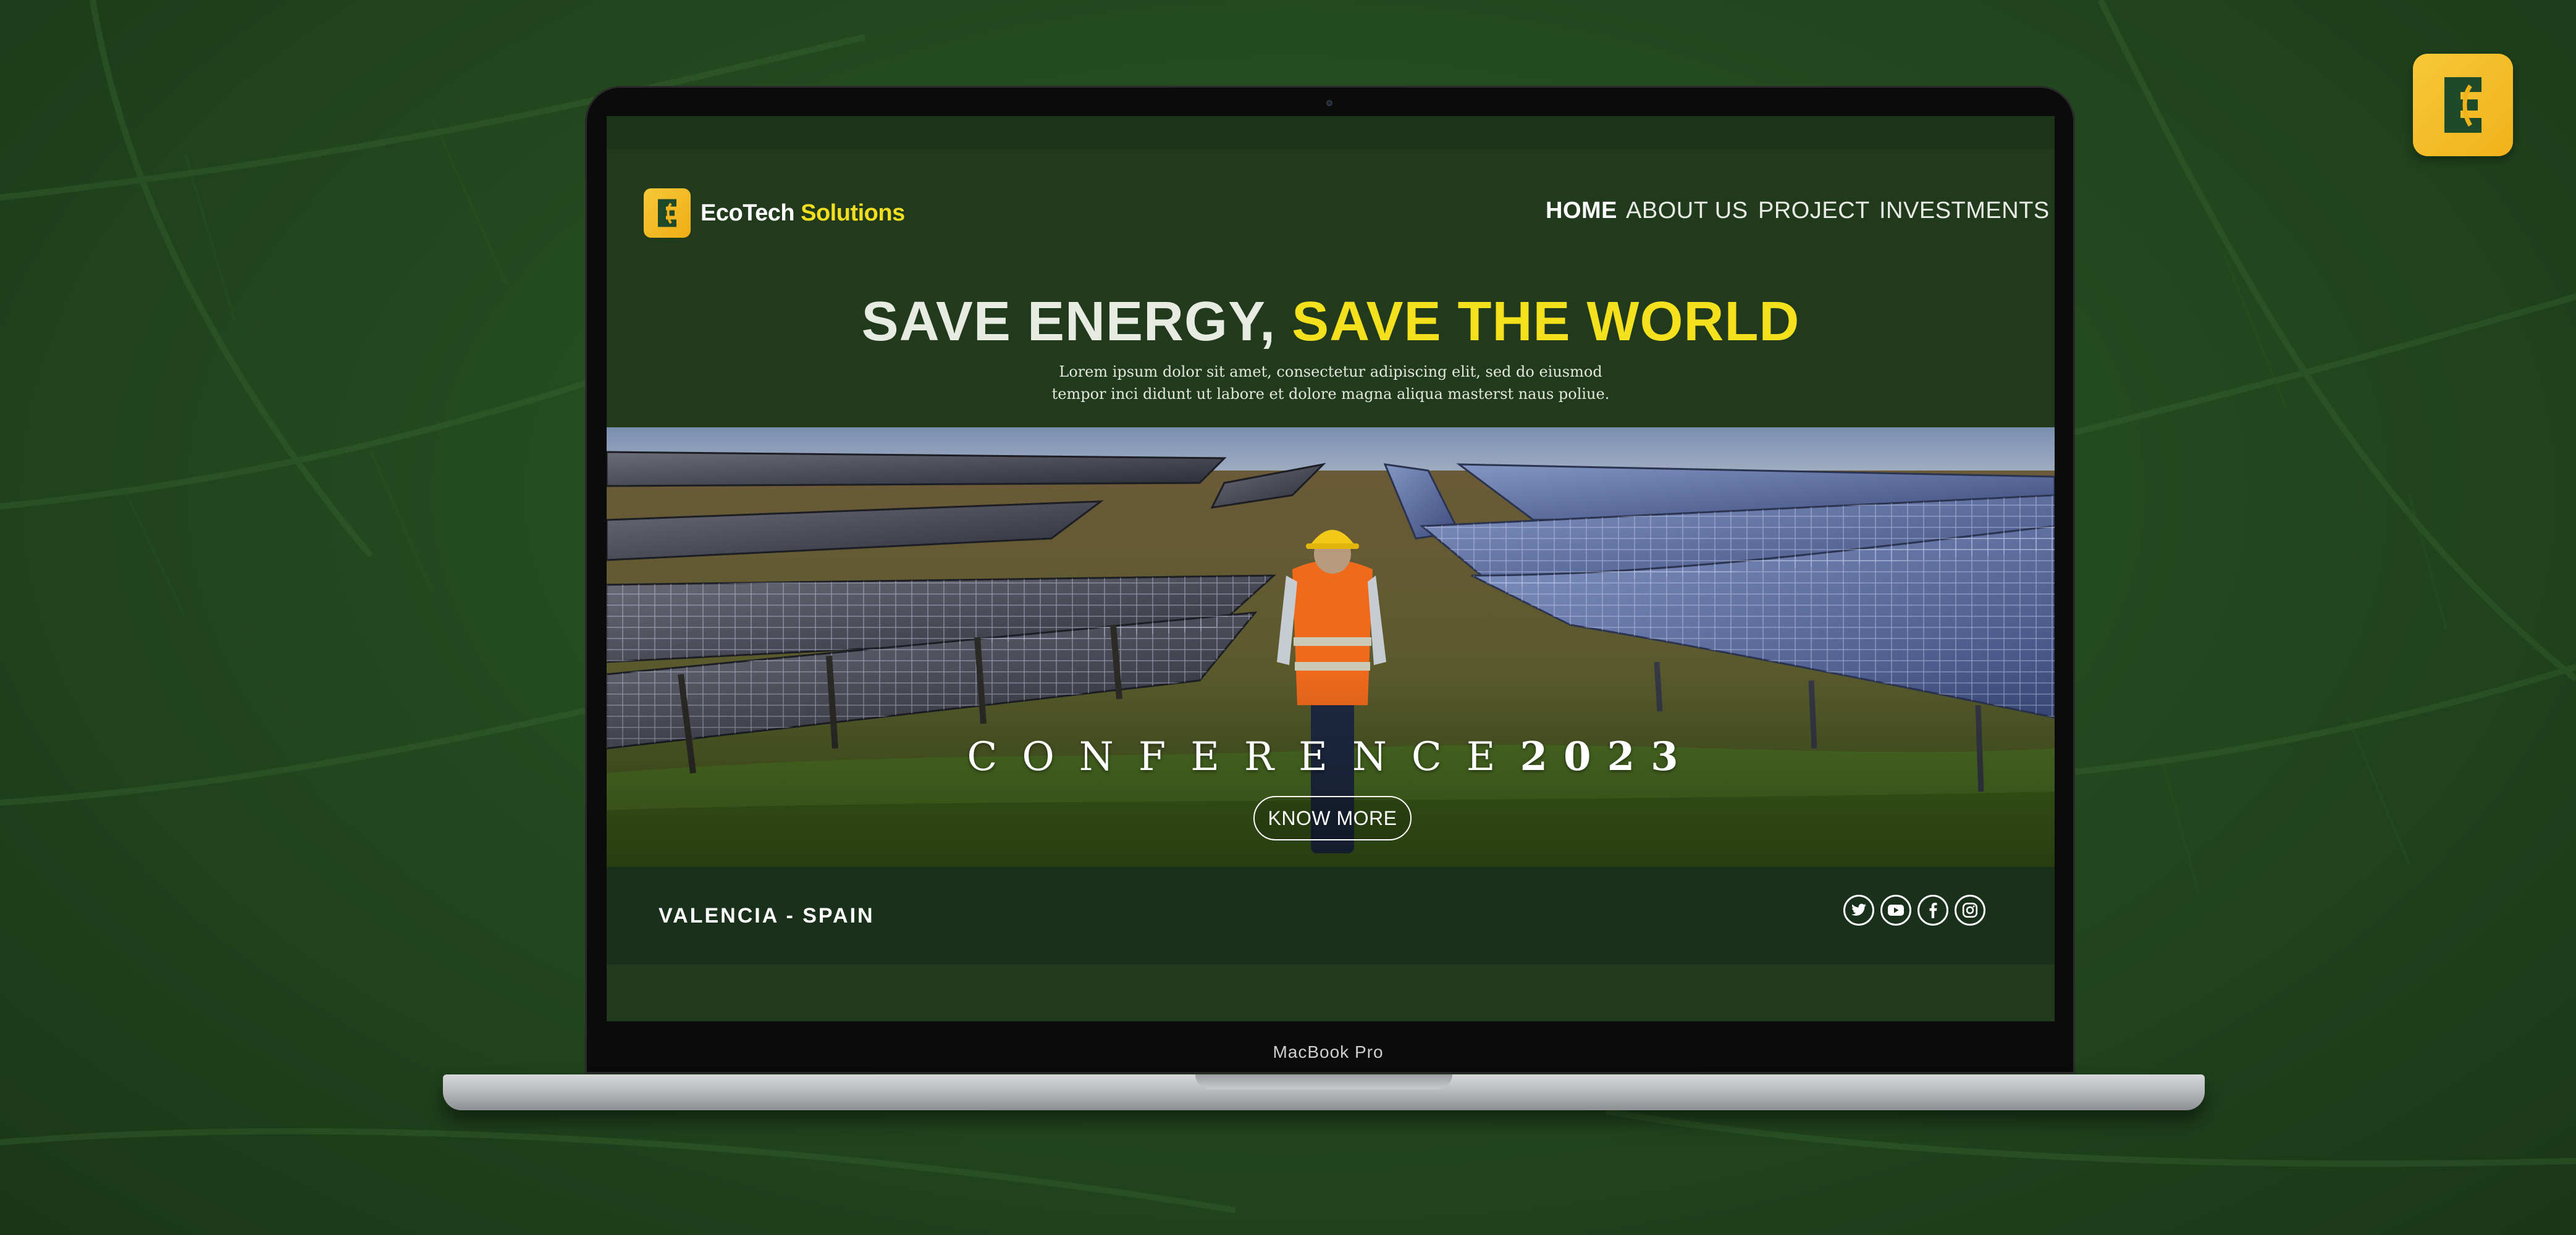 The width and height of the screenshot is (2576, 1235). What do you see at coordinates (1581, 211) in the screenshot?
I see `nav-home: HOME` at bounding box center [1581, 211].